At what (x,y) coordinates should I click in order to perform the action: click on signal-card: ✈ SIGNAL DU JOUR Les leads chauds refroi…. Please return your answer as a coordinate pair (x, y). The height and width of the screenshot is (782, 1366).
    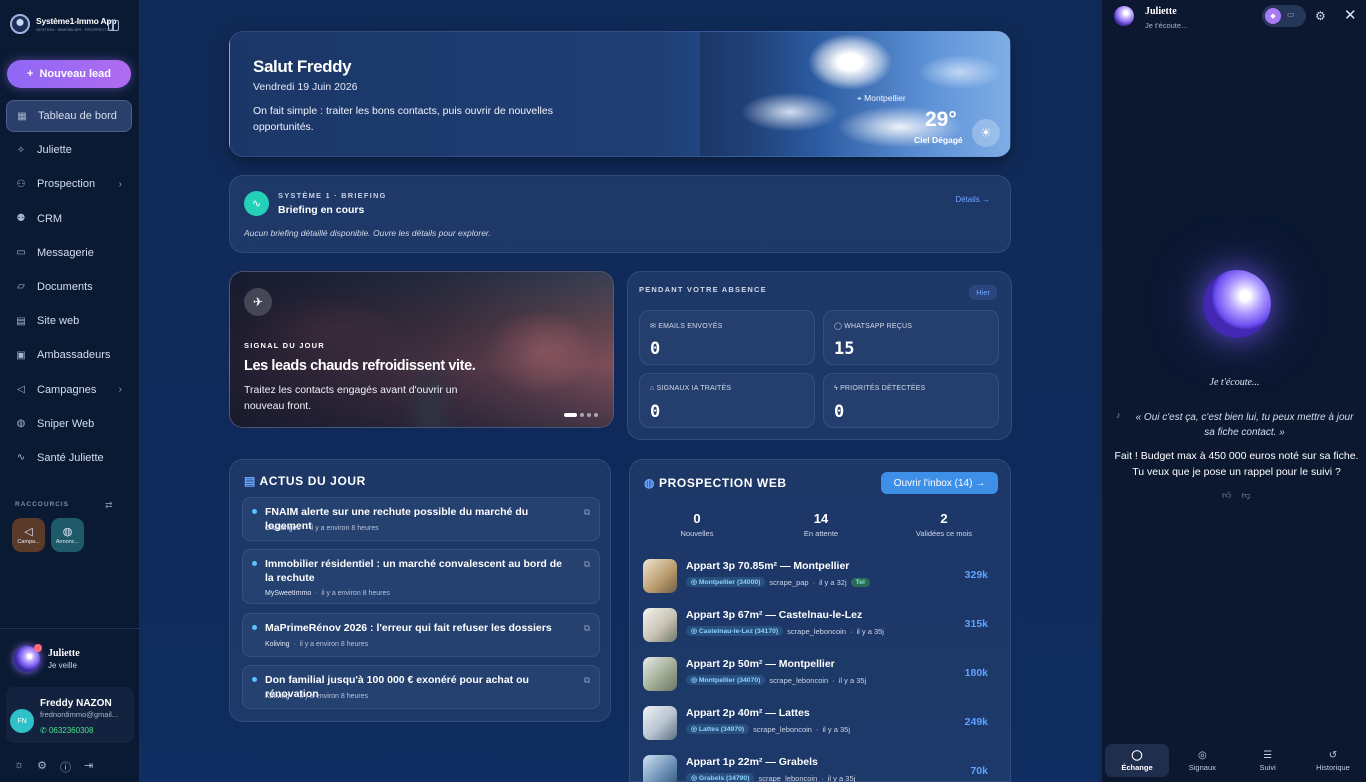
    Looking at the image, I should click on (421, 349).